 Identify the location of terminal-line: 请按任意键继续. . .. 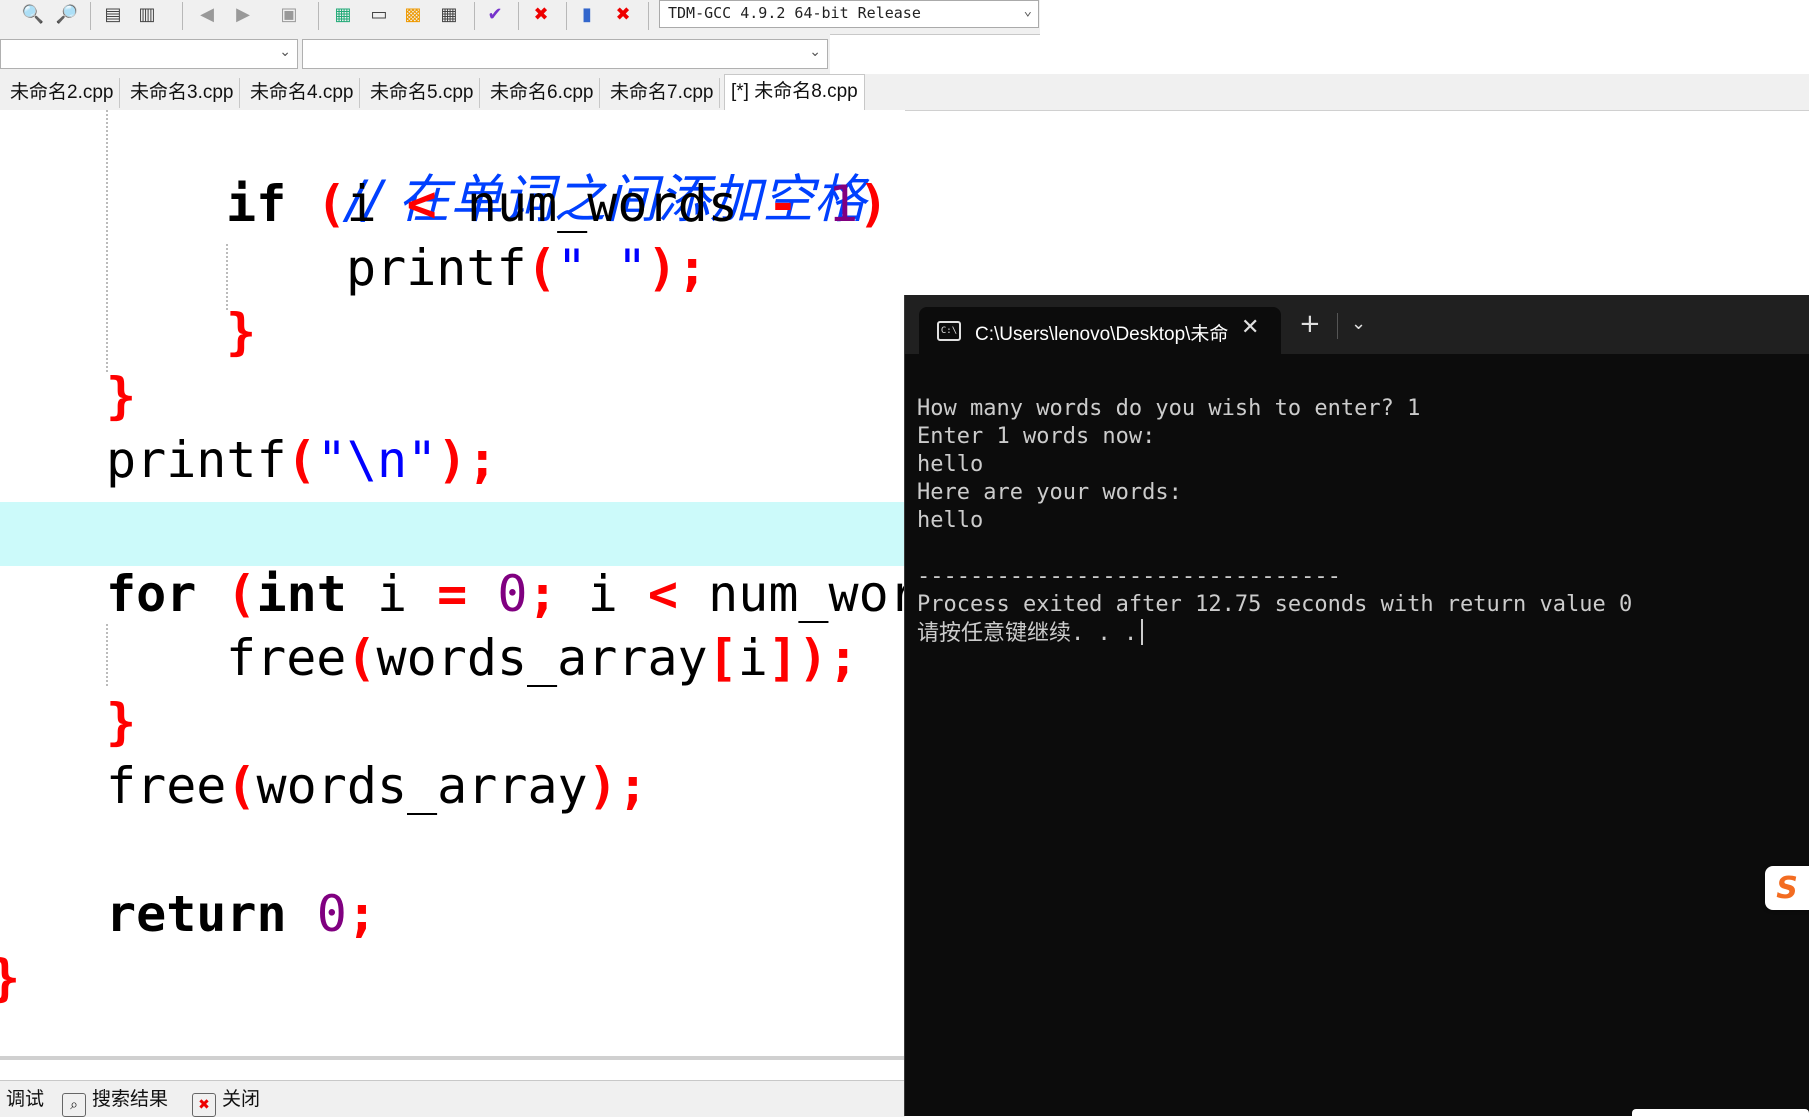
(1027, 633).